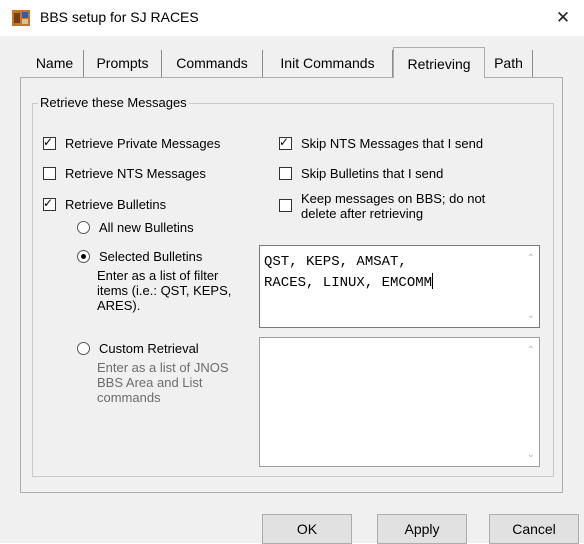 The height and width of the screenshot is (544, 584). Describe the element at coordinates (534, 529) in the screenshot. I see `cancel-button: Cancel` at that location.